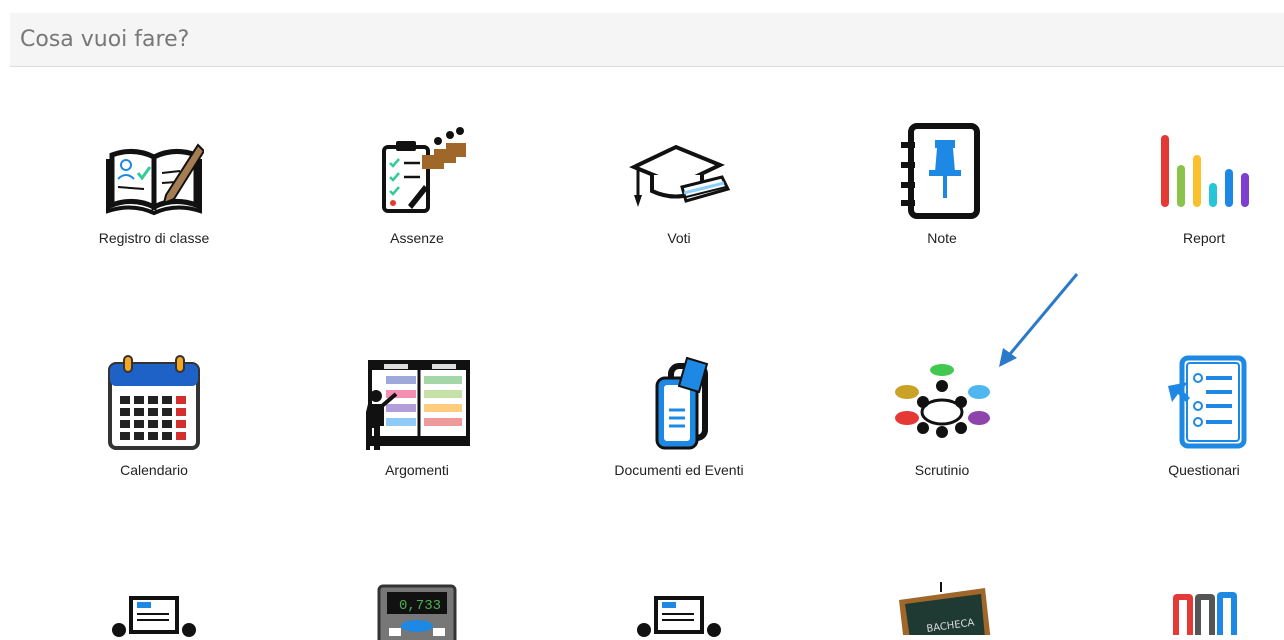  I want to click on tile-label: Questionari, so click(1204, 470).